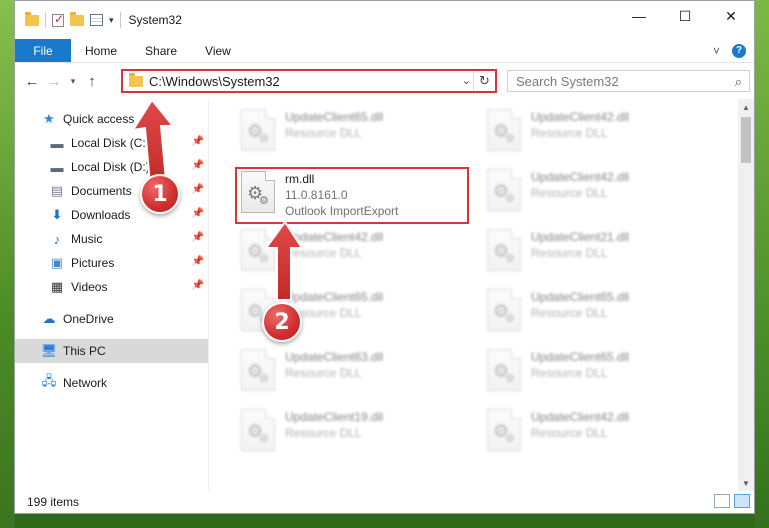  I want to click on music-icon: ♪, so click(57, 239).